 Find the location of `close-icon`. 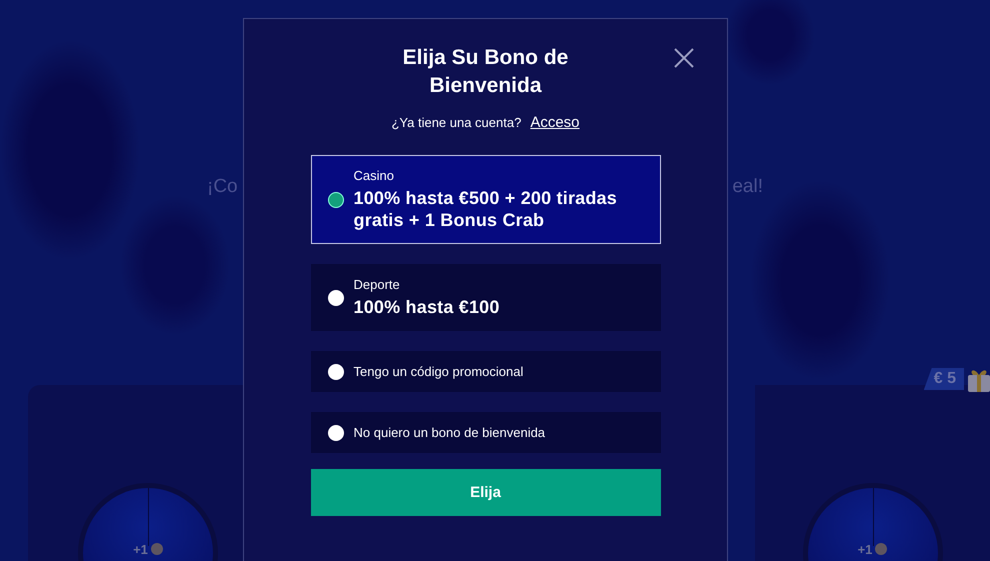

close-icon is located at coordinates (684, 58).